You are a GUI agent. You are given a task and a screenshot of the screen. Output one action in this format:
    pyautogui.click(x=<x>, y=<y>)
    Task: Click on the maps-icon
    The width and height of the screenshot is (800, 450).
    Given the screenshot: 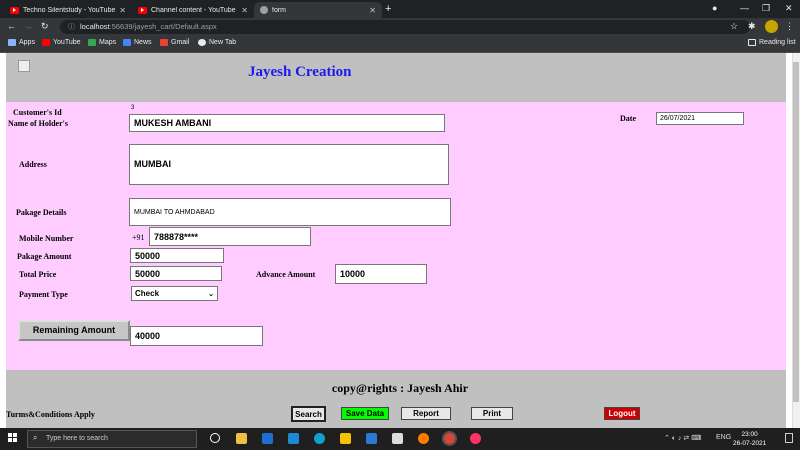 What is the action you would take?
    pyautogui.click(x=92, y=42)
    